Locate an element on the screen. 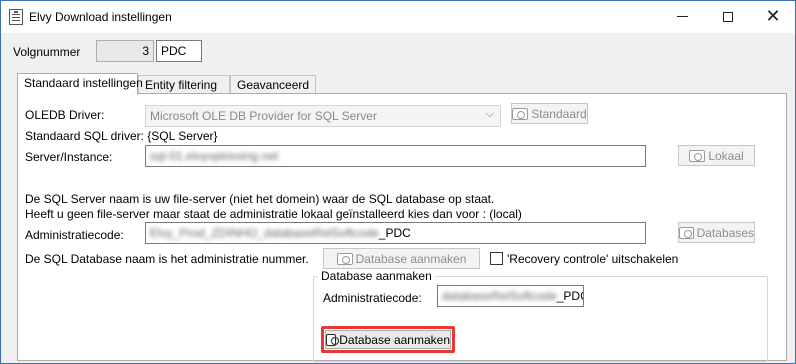 The width and height of the screenshot is (796, 364). admincode-suffix: _PDC is located at coordinates (394, 233).